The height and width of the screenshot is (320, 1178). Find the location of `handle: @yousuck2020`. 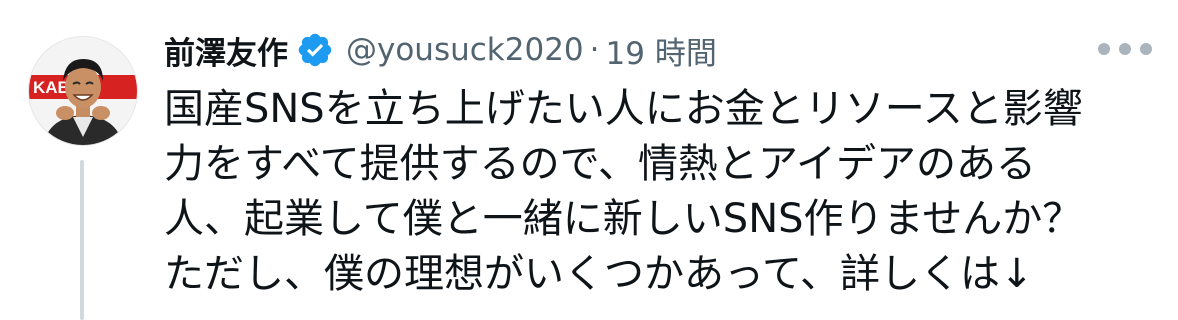

handle: @yousuck2020 is located at coordinates (465, 50).